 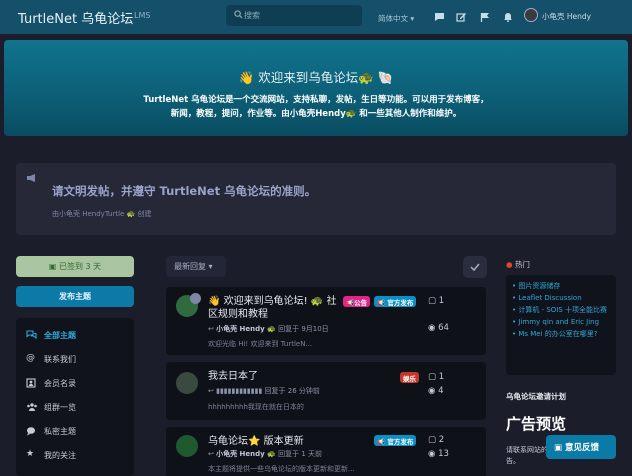 I want to click on checkin-button: ▣ 已签到 3 天, so click(x=75, y=266).